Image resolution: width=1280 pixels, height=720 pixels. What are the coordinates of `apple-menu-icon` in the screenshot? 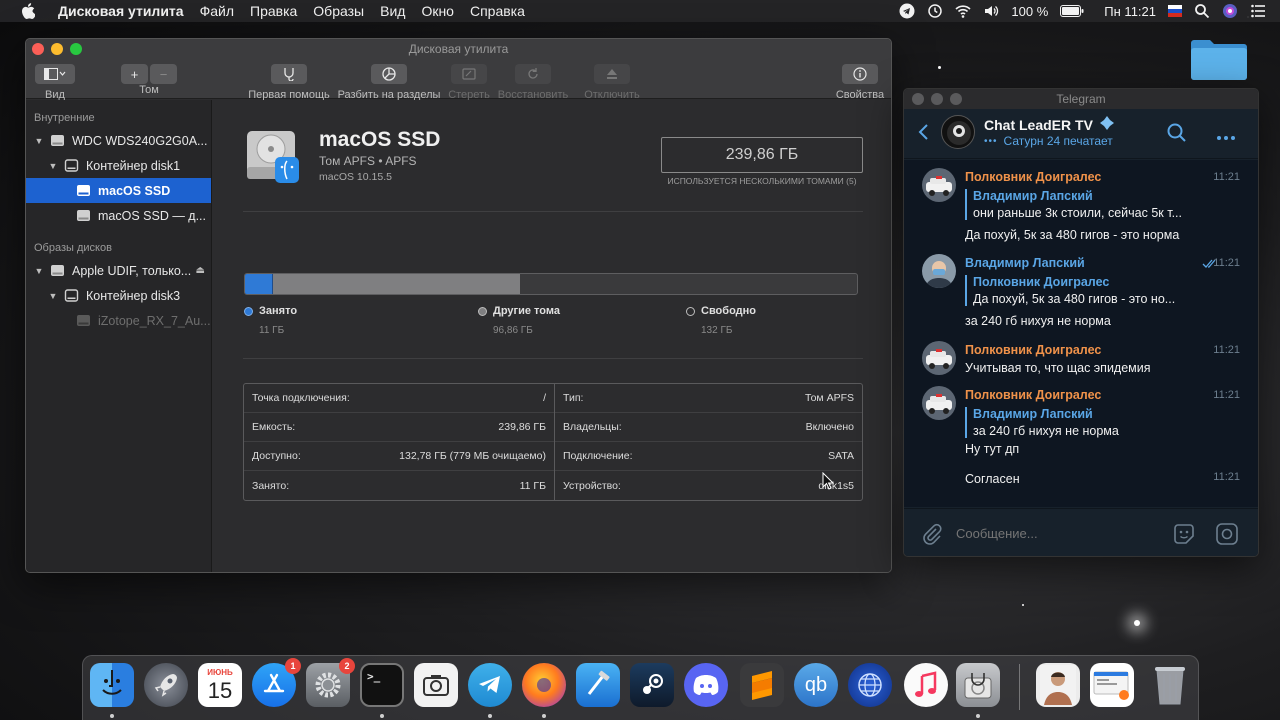 It's located at (28, 11).